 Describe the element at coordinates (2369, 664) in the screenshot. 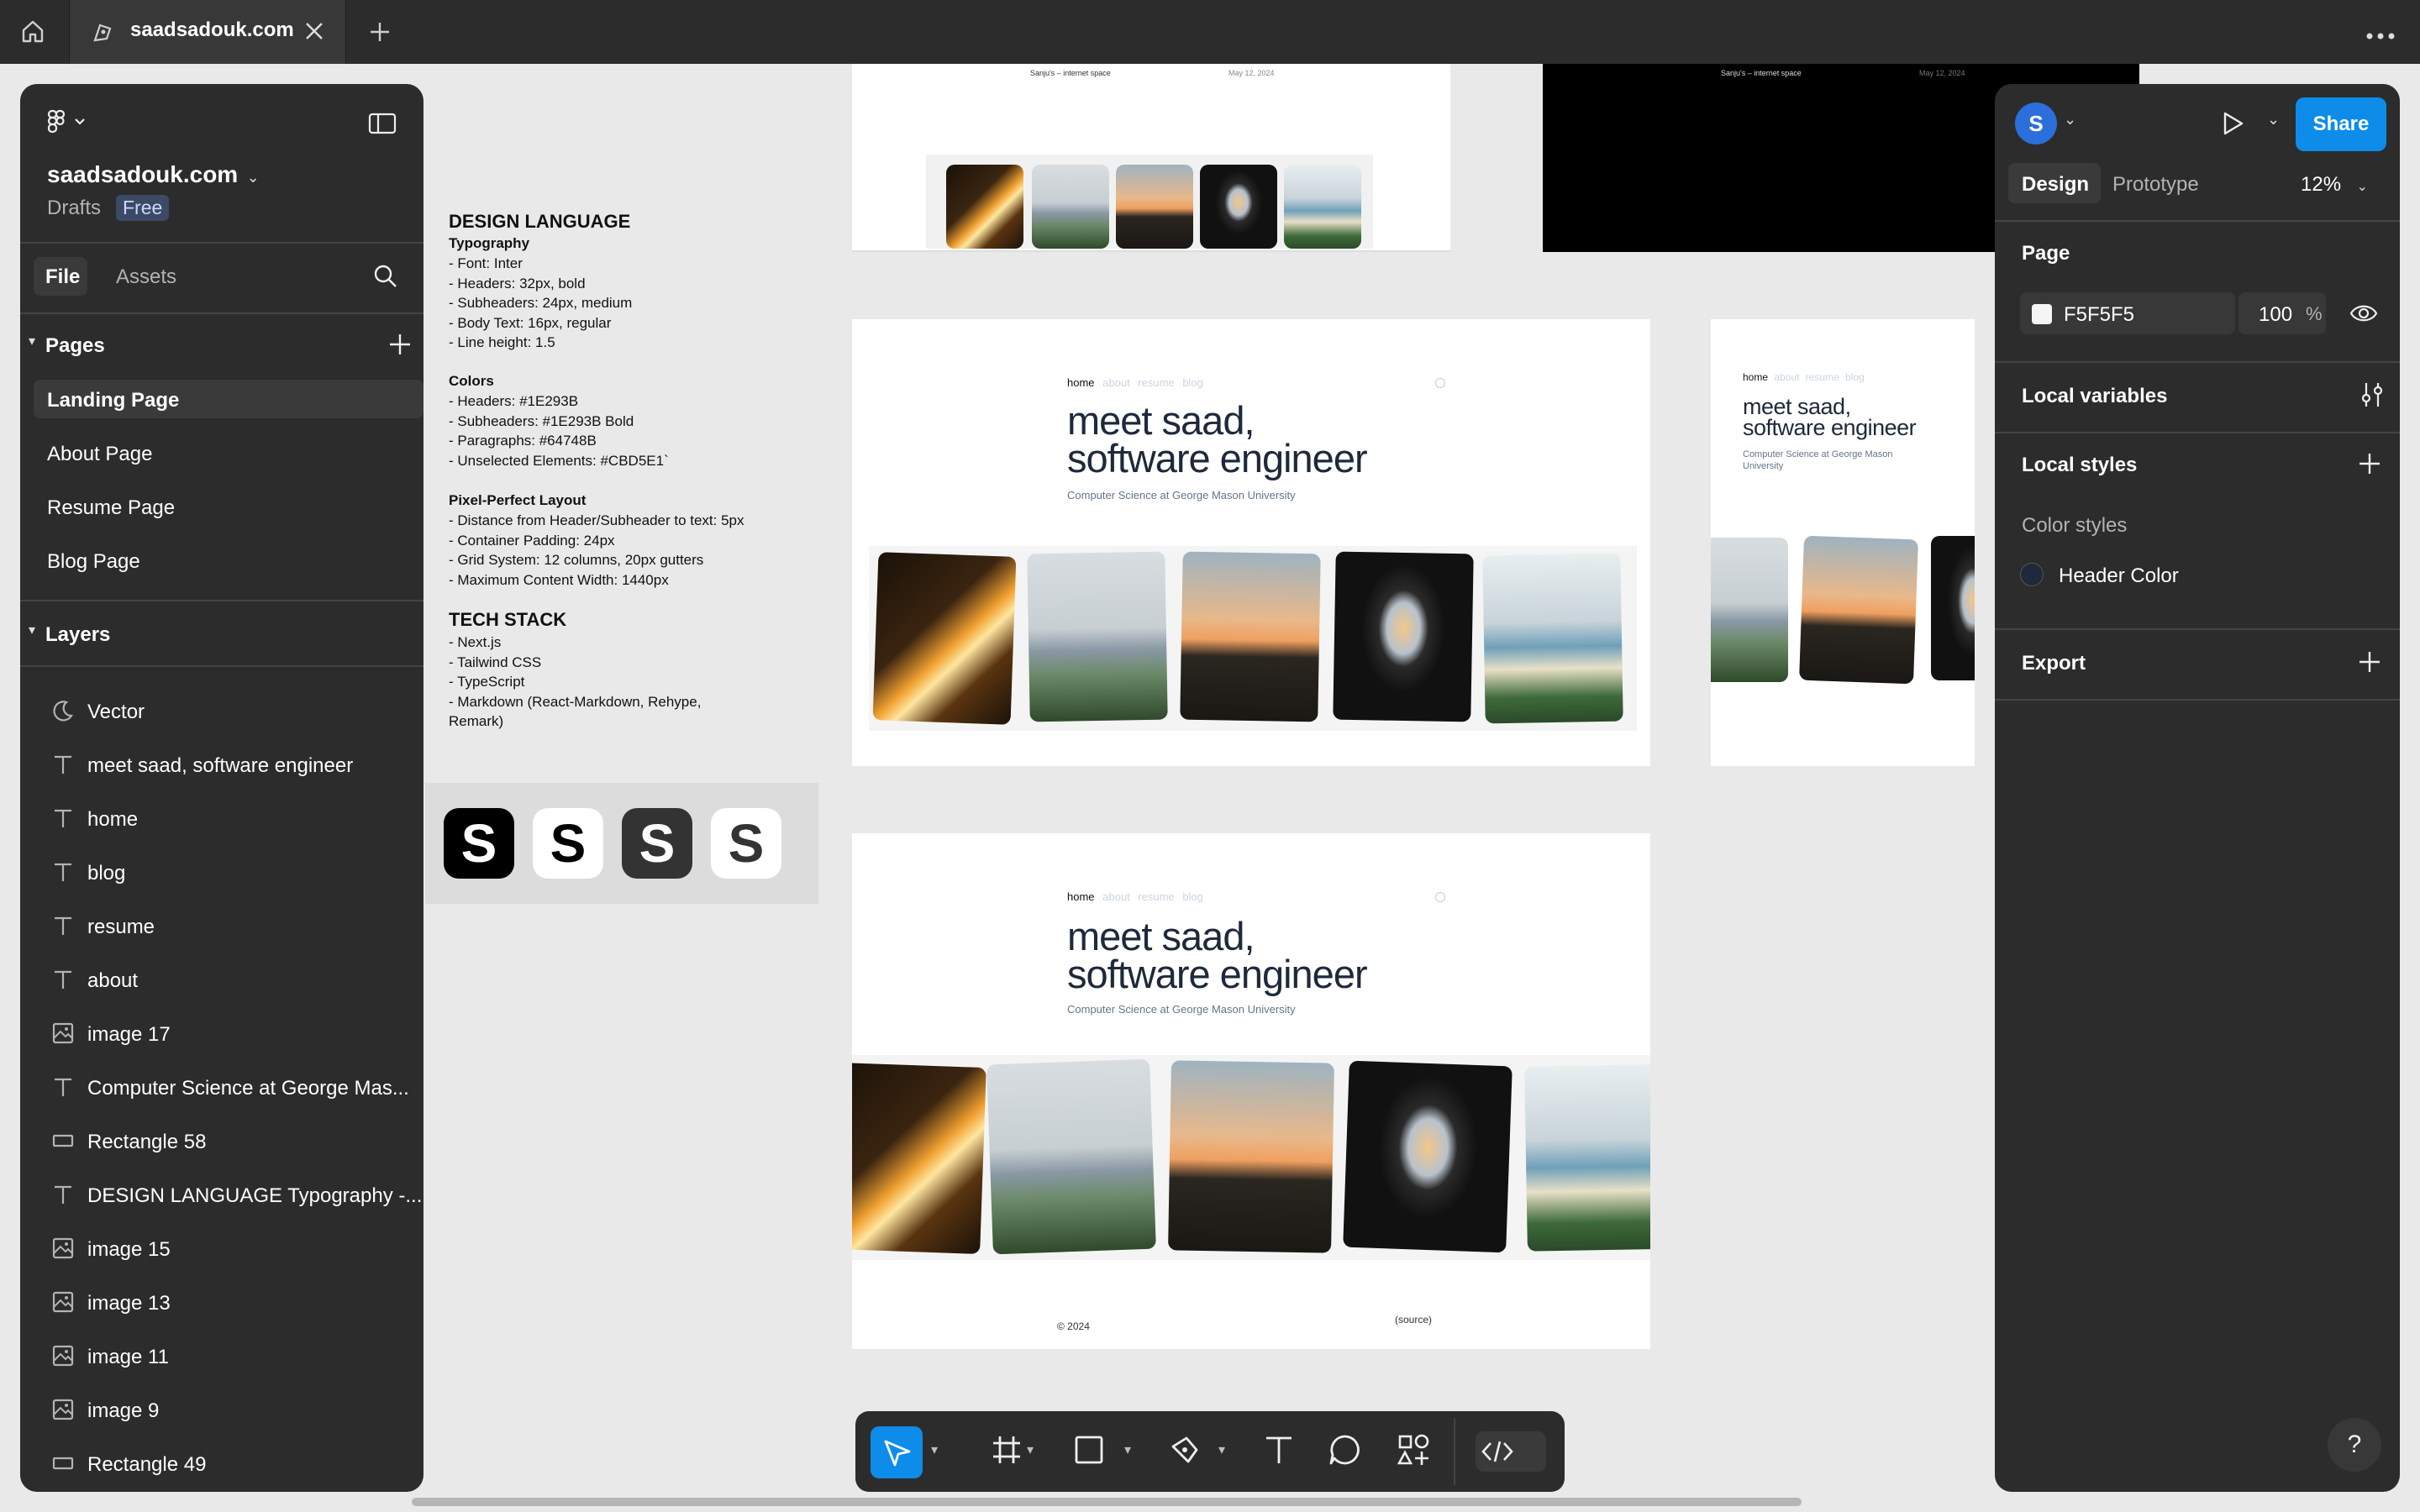

I see `add-export-icon` at that location.